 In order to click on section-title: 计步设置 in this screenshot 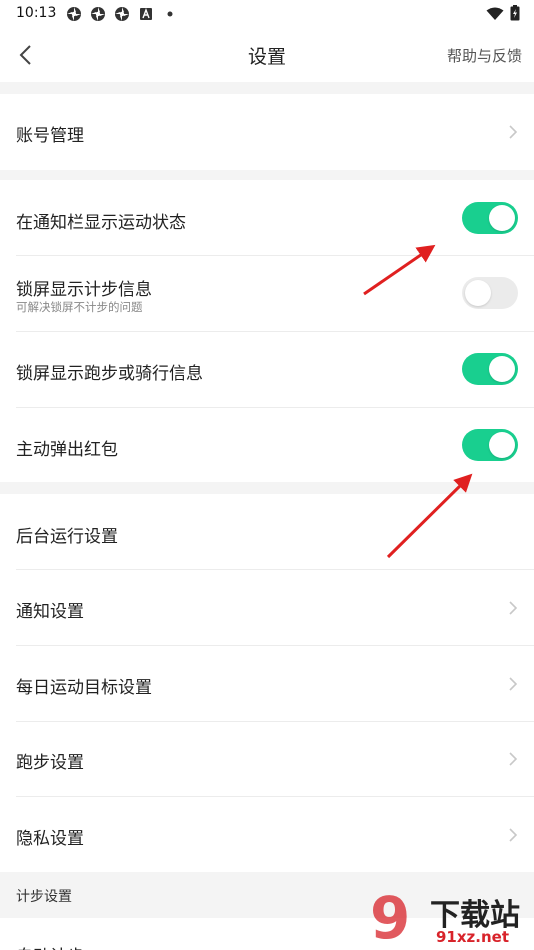, I will do `click(44, 897)`.